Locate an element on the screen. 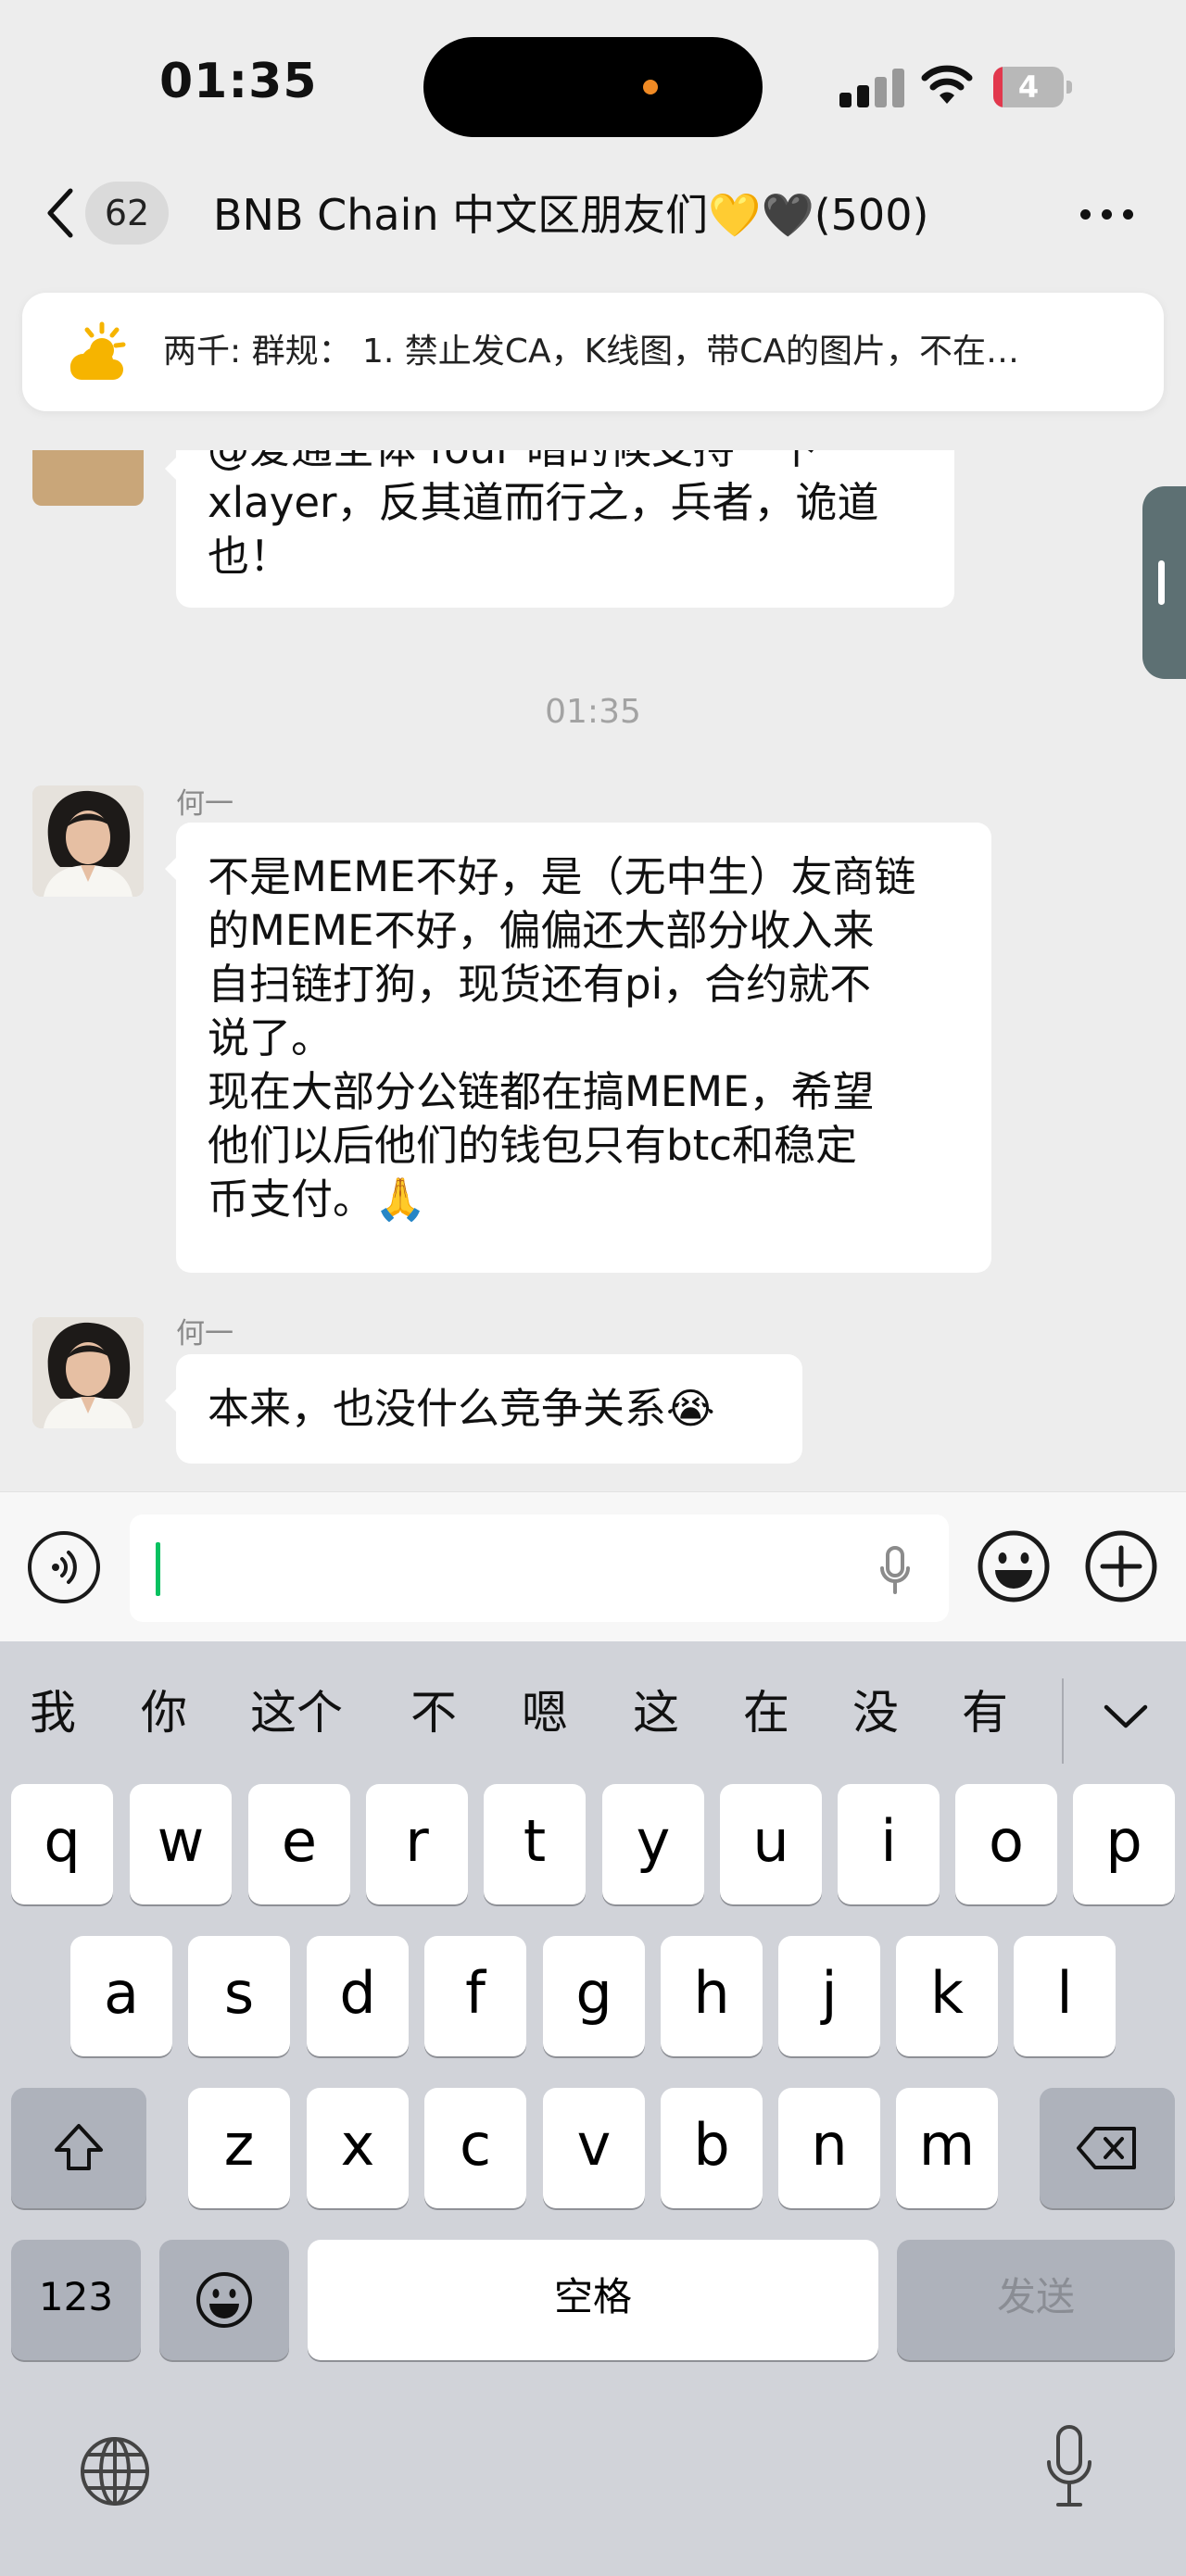 The width and height of the screenshot is (1186, 2576). numbers-key: 123 is located at coordinates (76, 2300).